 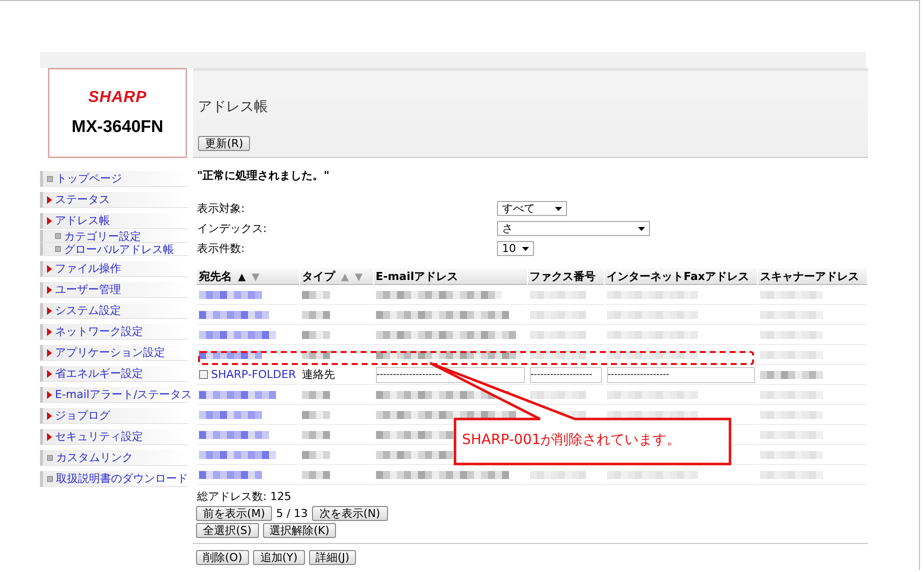 I want to click on nav-item: ユーザー管理, so click(x=114, y=290).